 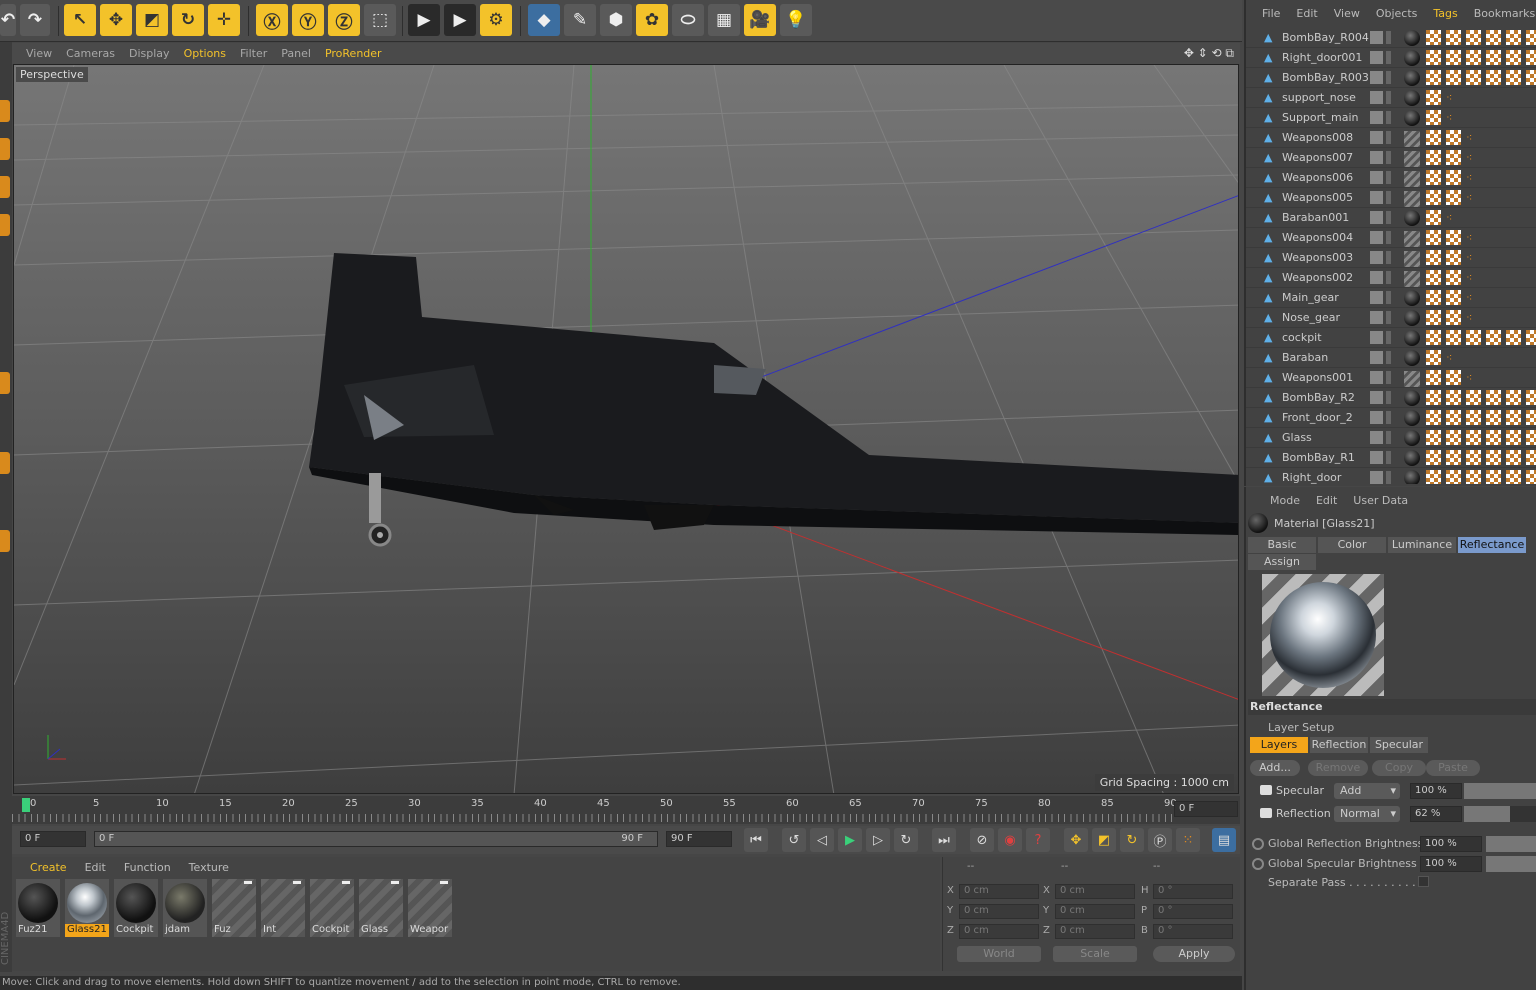 What do you see at coordinates (1391, 38) in the screenshot?
I see `object-row: ▲ BombBay_R004` at bounding box center [1391, 38].